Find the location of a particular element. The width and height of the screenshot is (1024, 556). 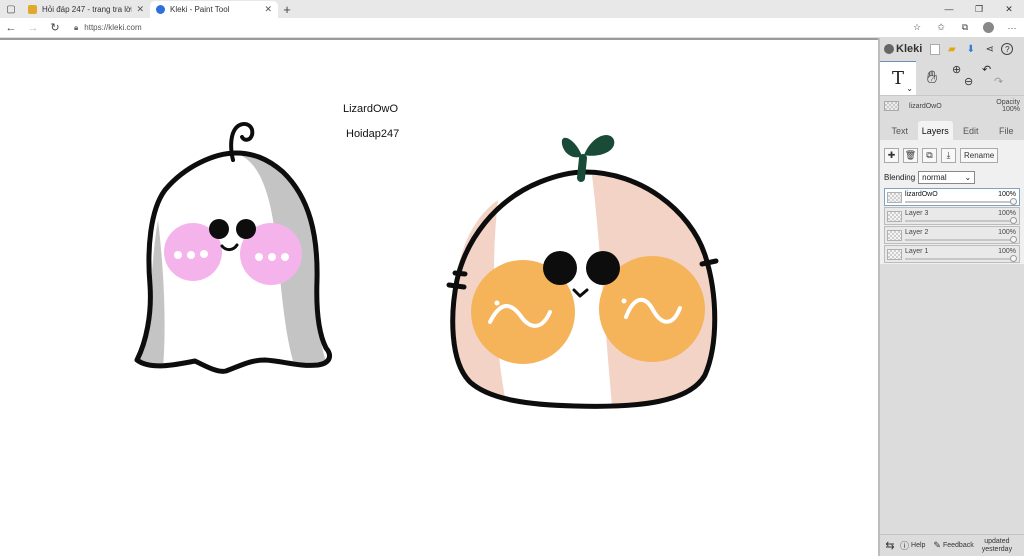

help-icon: ? is located at coordinates (1007, 49).